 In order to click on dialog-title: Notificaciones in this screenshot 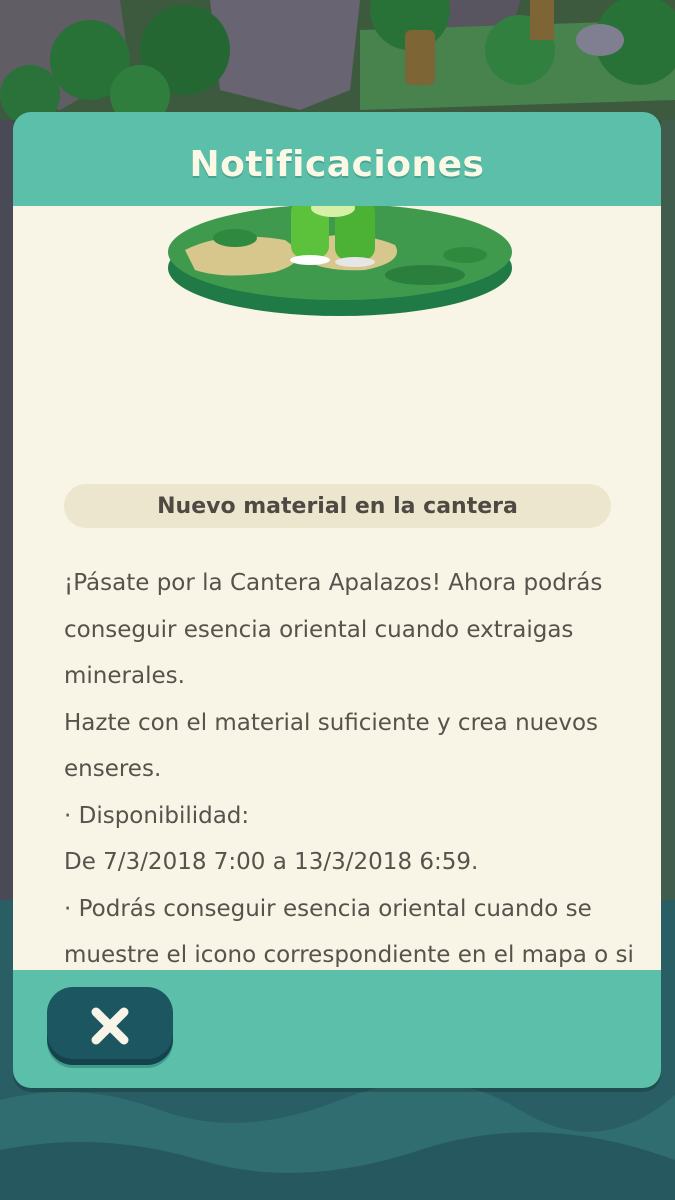, I will do `click(337, 164)`.